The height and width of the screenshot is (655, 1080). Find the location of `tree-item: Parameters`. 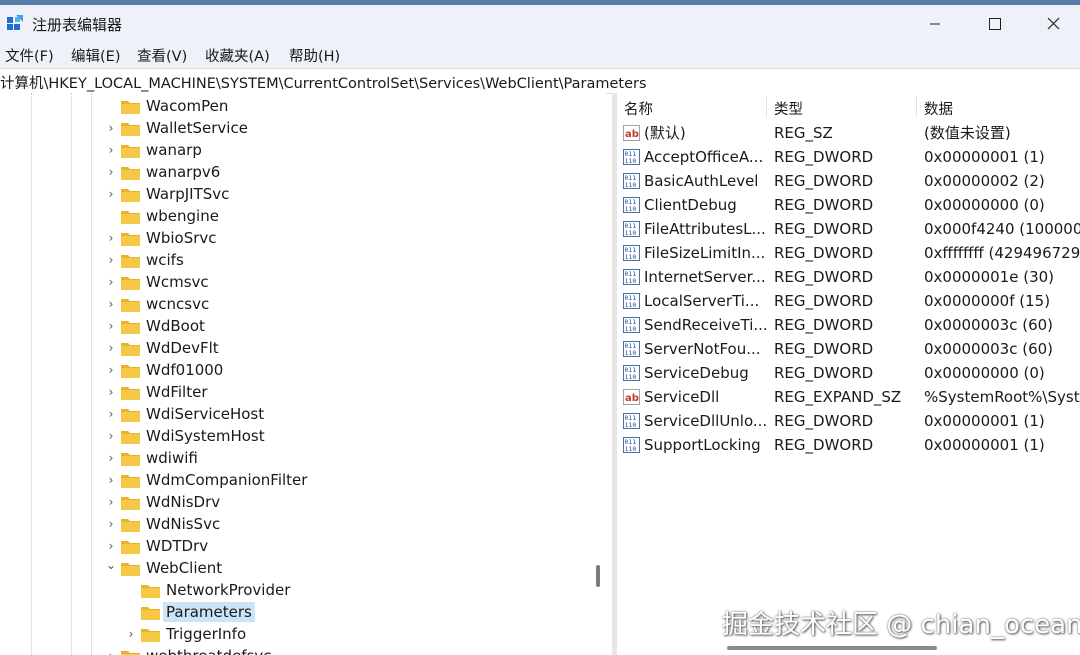

tree-item: Parameters is located at coordinates (295, 612).